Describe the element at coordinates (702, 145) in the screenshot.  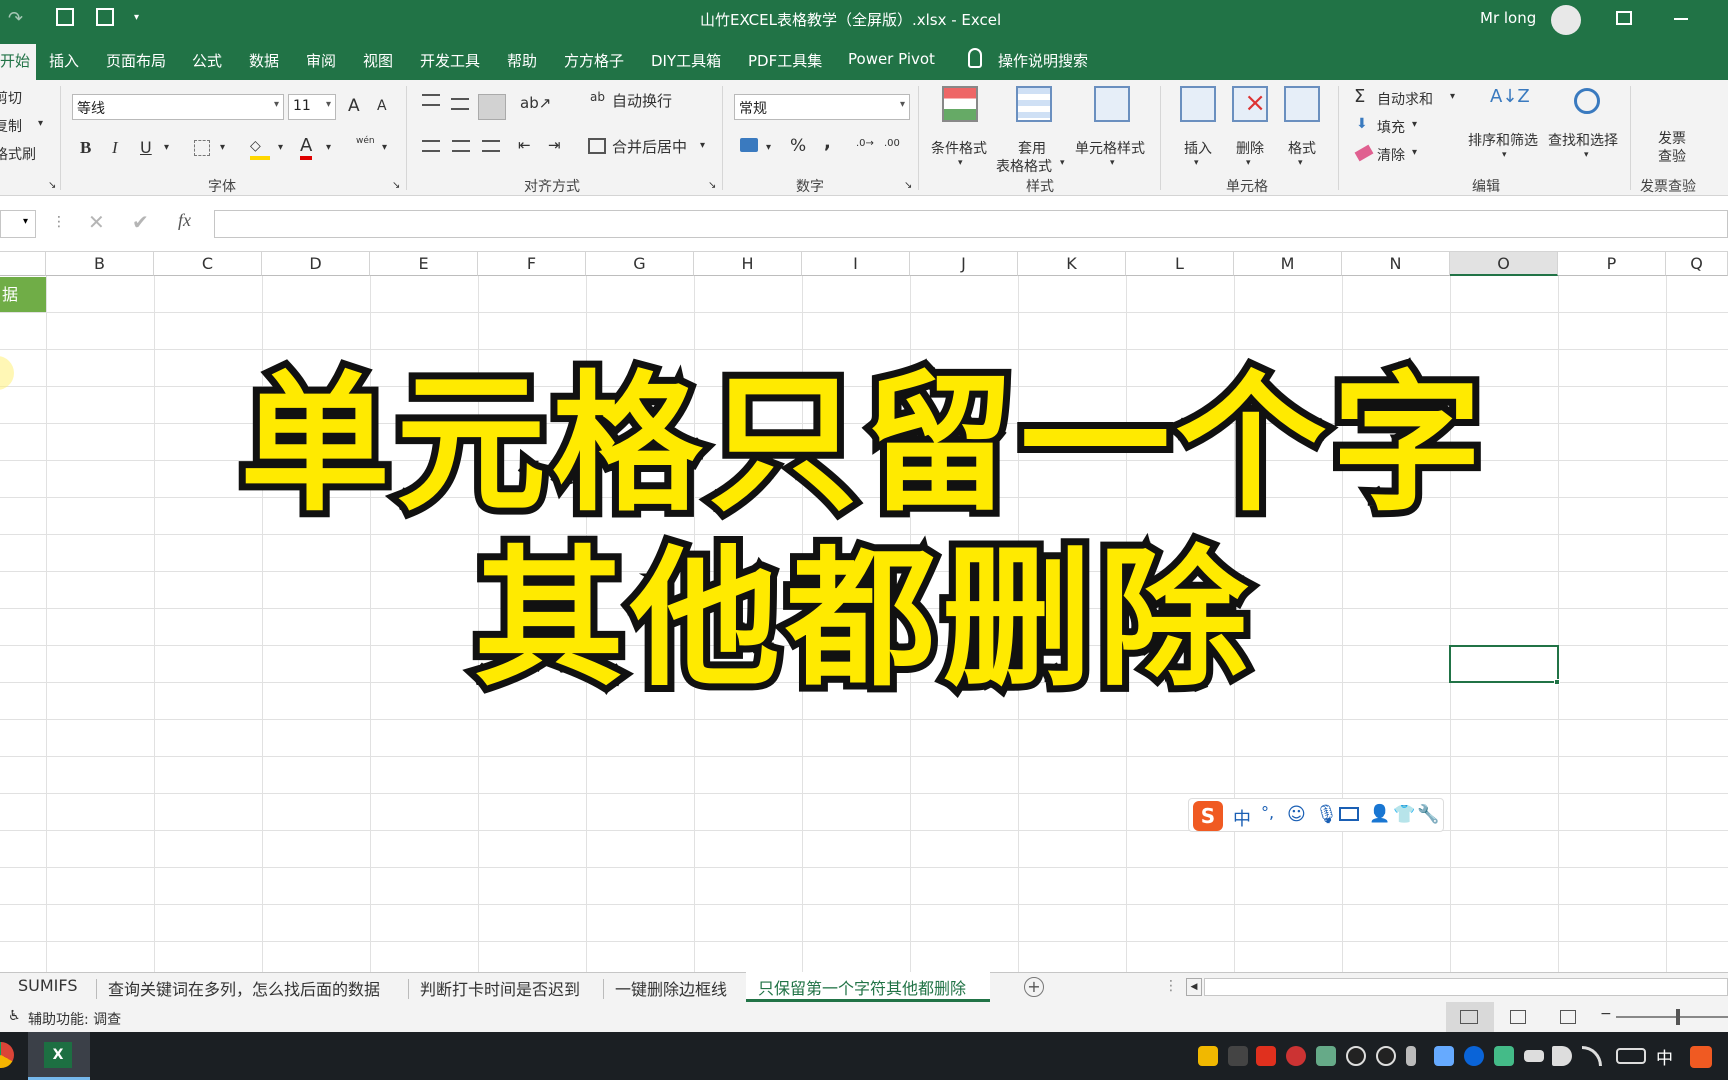
I see `merge-dropdown-icon: ▾` at that location.